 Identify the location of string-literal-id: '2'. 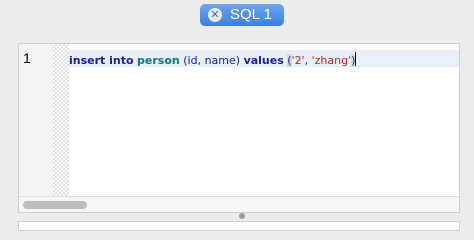
(298, 60).